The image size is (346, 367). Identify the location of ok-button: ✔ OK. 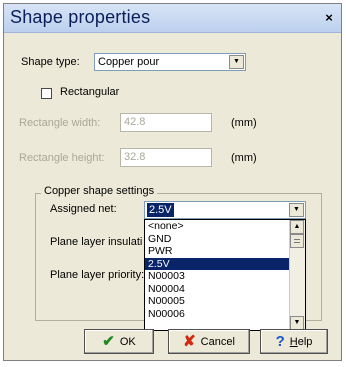
(119, 341).